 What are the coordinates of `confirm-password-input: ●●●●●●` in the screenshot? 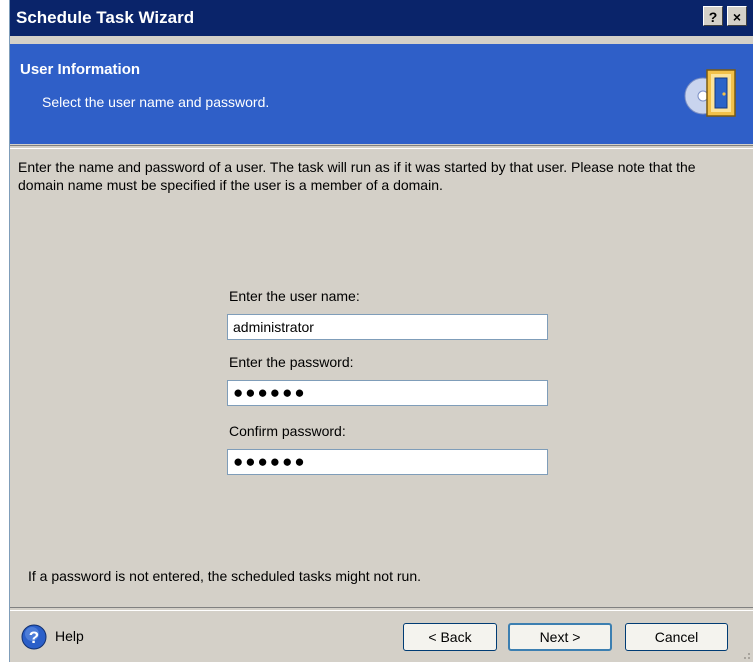 It's located at (387, 462).